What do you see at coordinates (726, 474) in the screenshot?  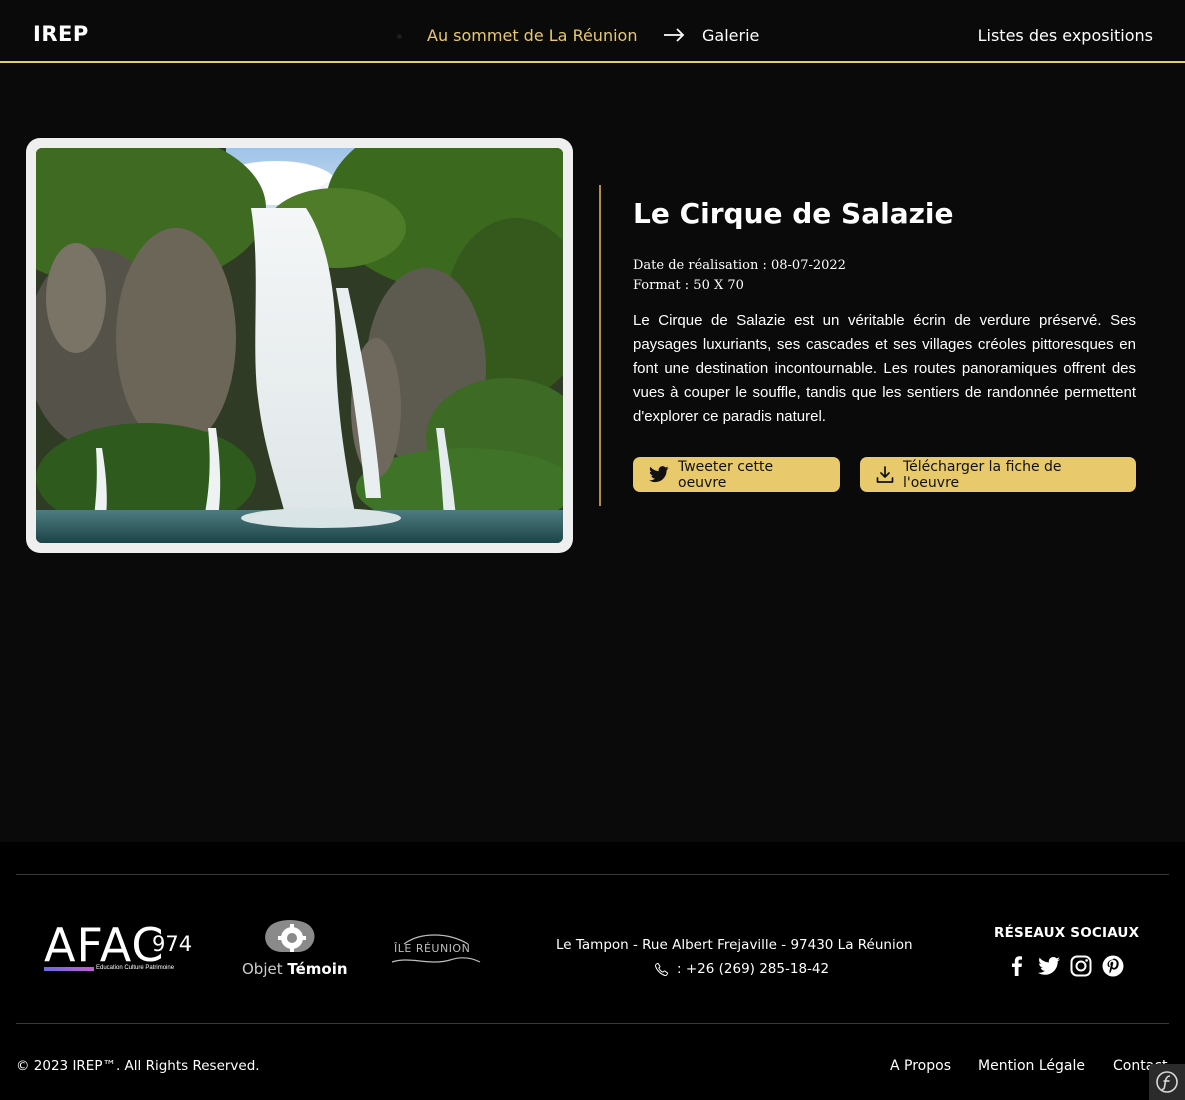 I see `tweet-button-label: Tweeter cette oeuvre` at bounding box center [726, 474].